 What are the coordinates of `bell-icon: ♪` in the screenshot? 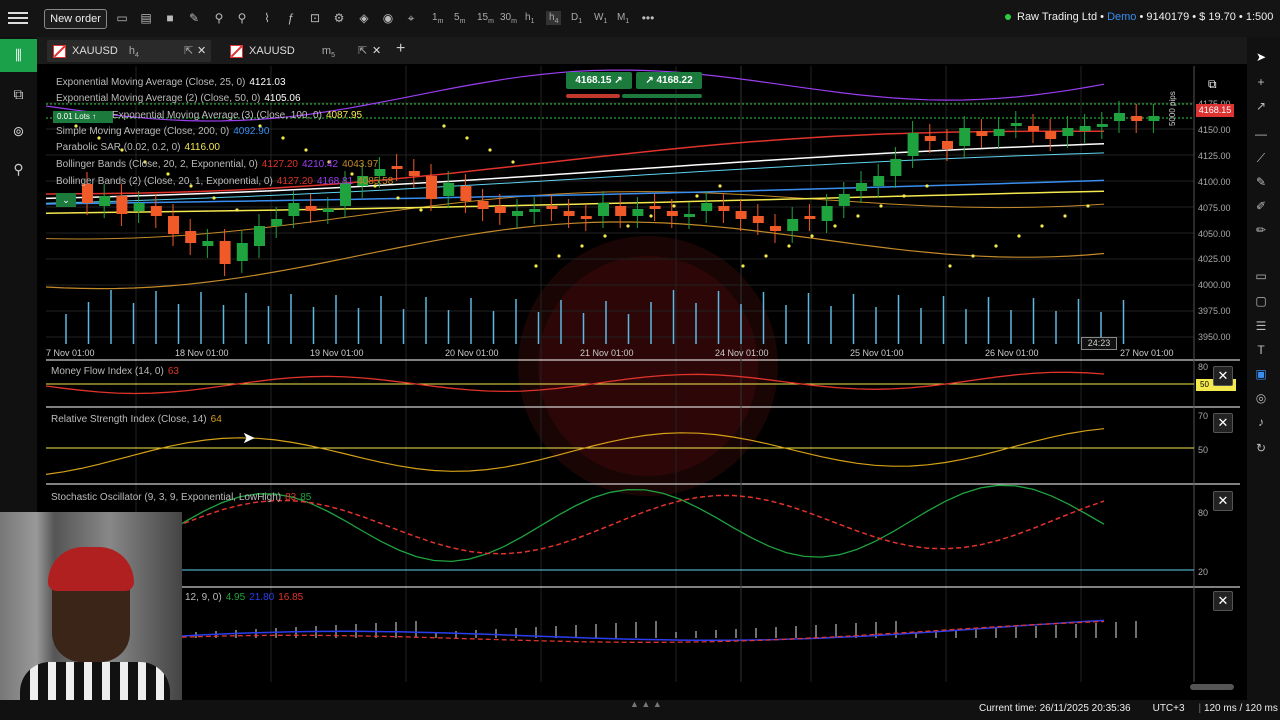 It's located at (1261, 422).